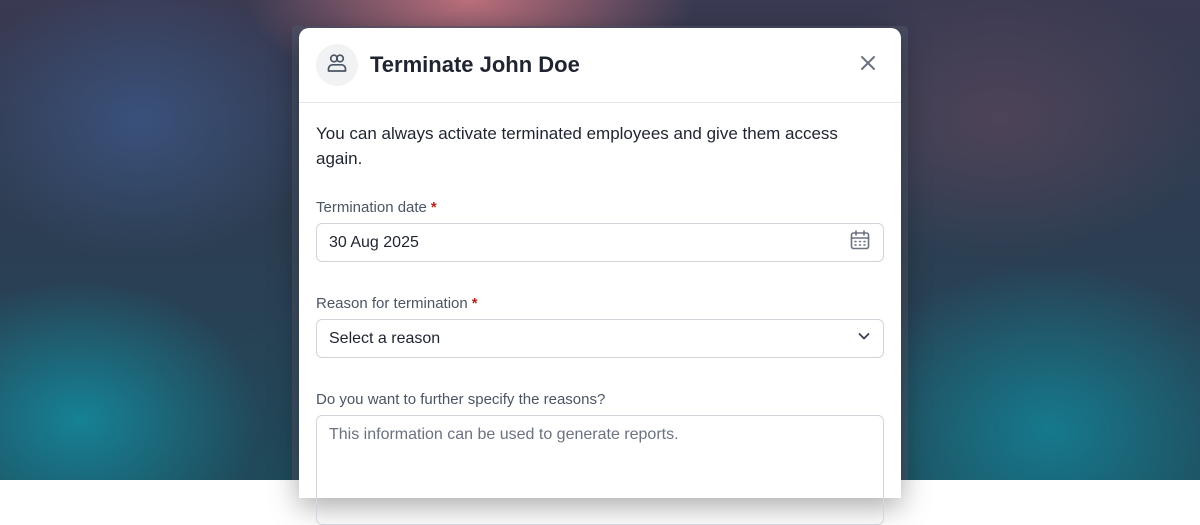 The height and width of the screenshot is (525, 1200). What do you see at coordinates (600, 65) in the screenshot?
I see `modal-header: Terminate John Doe` at bounding box center [600, 65].